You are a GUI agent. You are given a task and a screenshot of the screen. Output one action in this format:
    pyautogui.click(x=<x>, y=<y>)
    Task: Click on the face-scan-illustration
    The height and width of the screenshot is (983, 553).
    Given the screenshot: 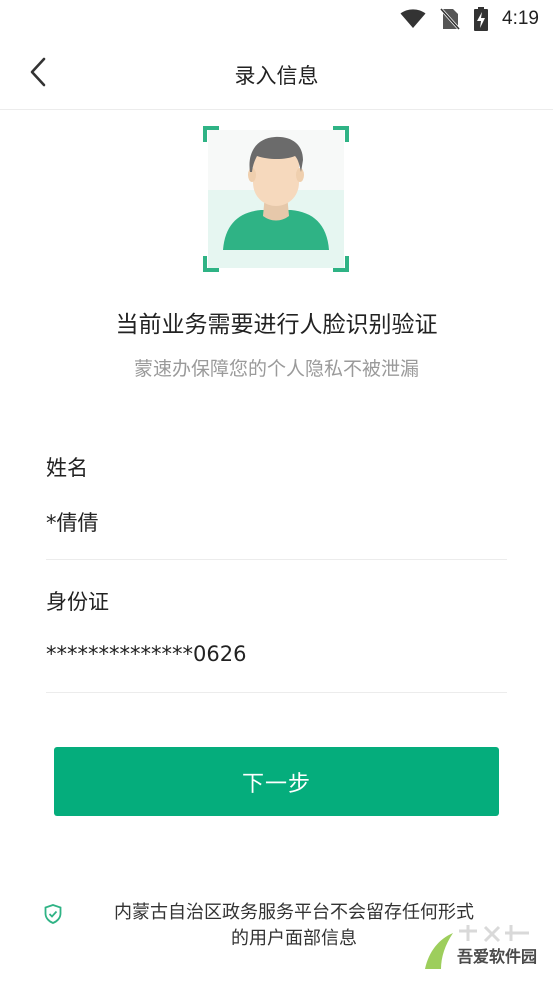 What is the action you would take?
    pyautogui.click(x=276, y=199)
    